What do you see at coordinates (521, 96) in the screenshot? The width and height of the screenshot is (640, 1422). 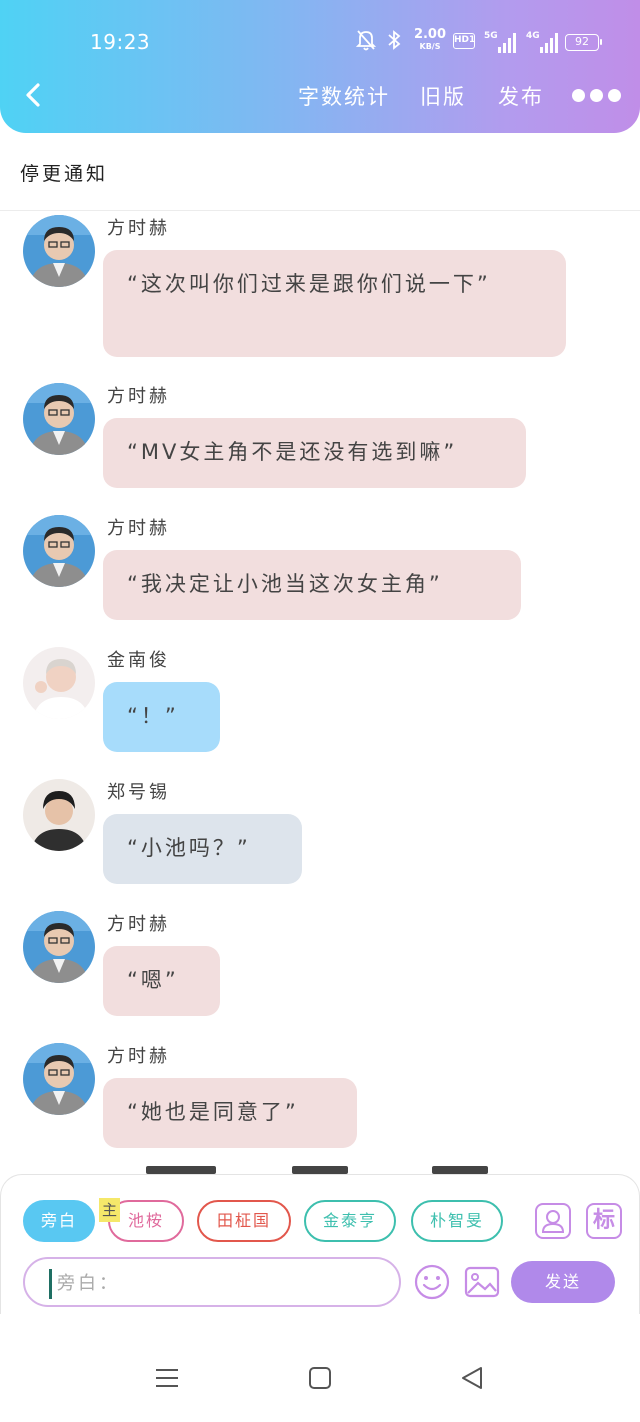 I see `publish-link: 发布` at bounding box center [521, 96].